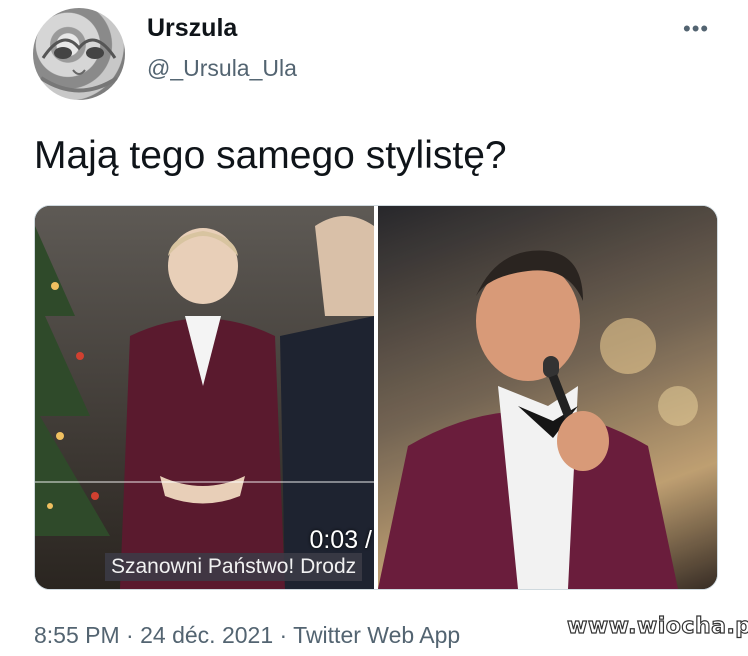 The image size is (748, 656). I want to click on video-timecode: 0:03 /, so click(340, 540).